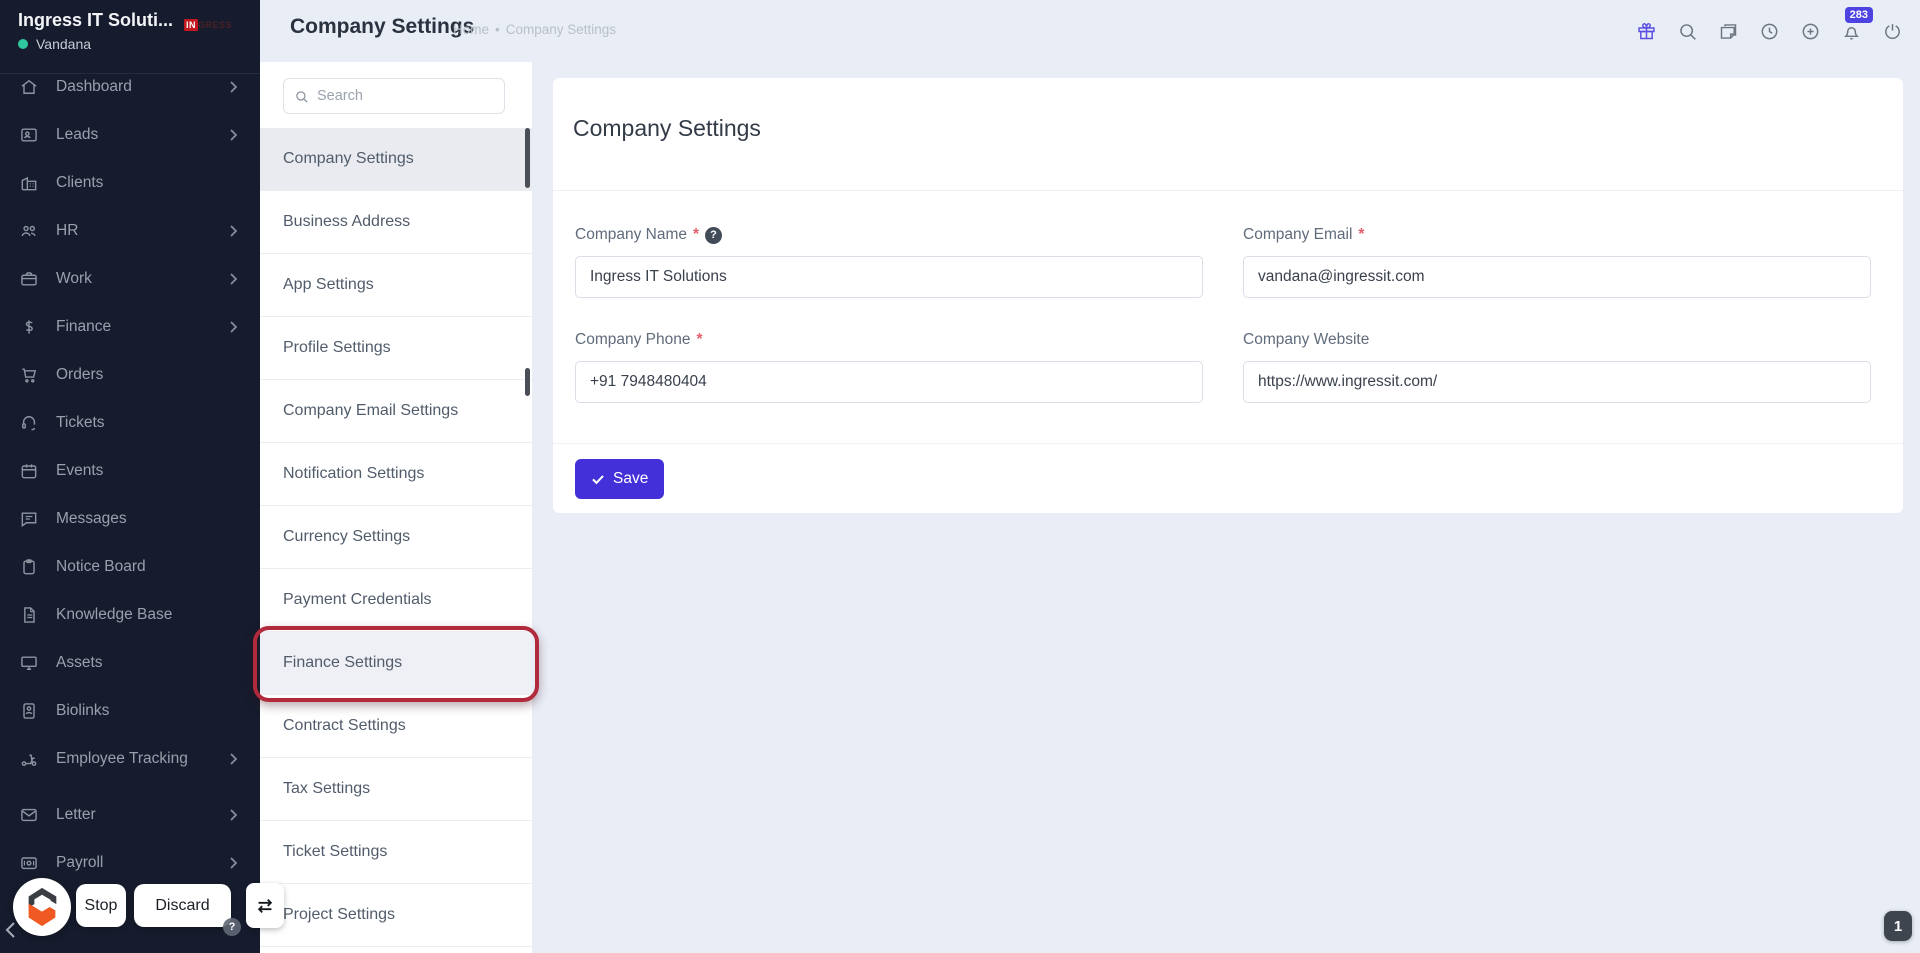 The height and width of the screenshot is (953, 1920). What do you see at coordinates (101, 905) in the screenshot?
I see `stop-button: Stop` at bounding box center [101, 905].